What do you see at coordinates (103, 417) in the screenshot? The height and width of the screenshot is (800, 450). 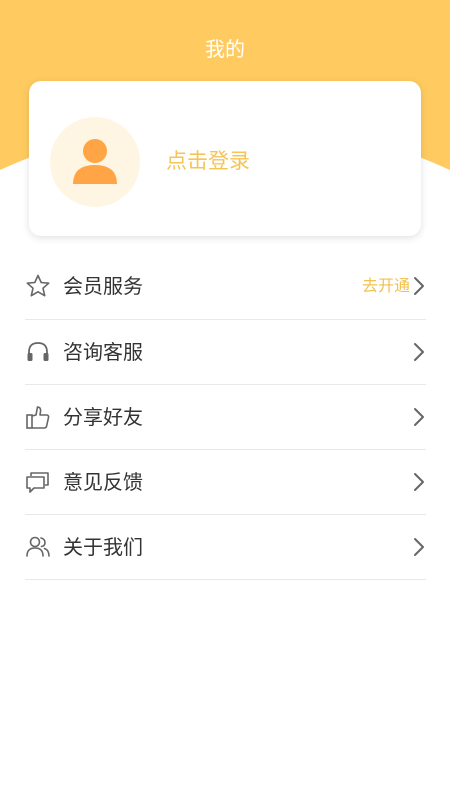 I see `menu-item-label: 分享好友` at bounding box center [103, 417].